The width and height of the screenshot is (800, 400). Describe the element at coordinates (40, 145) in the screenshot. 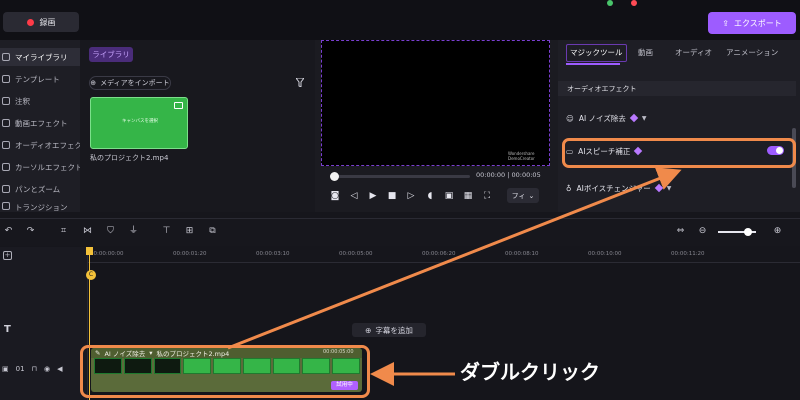

I see `sidebar-item-audio-effects: オーディオエフェクト` at that location.